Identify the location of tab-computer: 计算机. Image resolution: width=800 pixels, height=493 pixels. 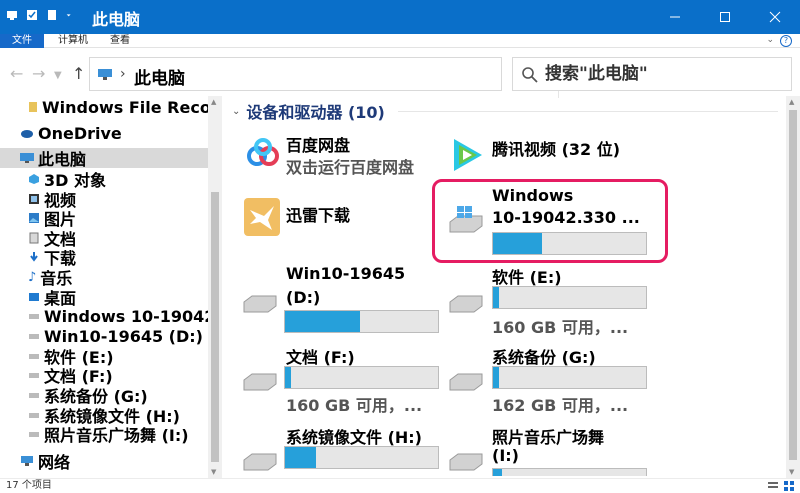
(73, 41).